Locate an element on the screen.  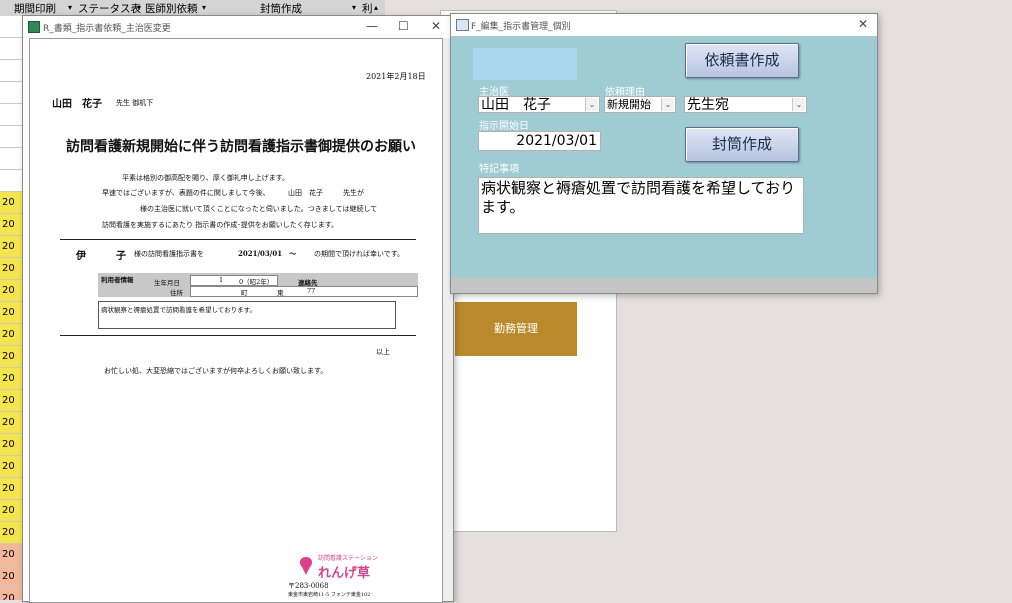
minimize-icon: — is located at coordinates (372, 26).